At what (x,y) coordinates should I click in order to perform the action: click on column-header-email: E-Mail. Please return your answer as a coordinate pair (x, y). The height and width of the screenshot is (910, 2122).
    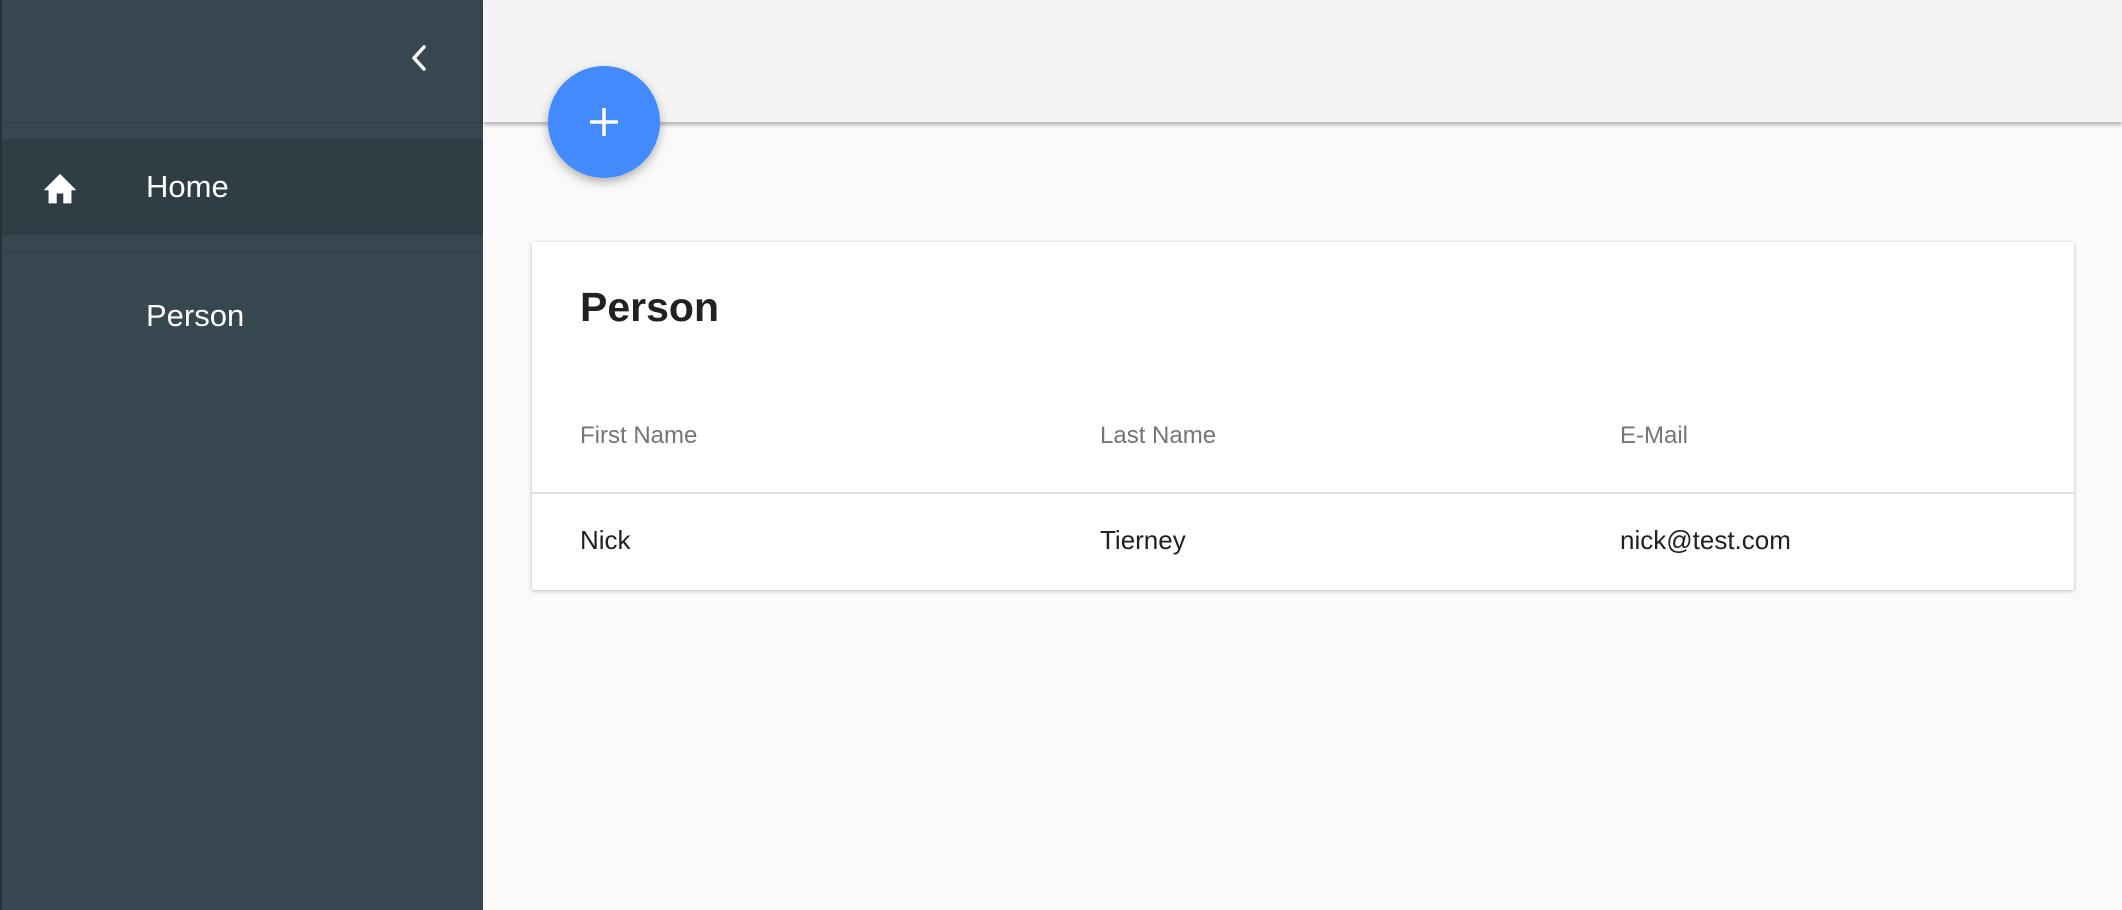
    Looking at the image, I should click on (1654, 435).